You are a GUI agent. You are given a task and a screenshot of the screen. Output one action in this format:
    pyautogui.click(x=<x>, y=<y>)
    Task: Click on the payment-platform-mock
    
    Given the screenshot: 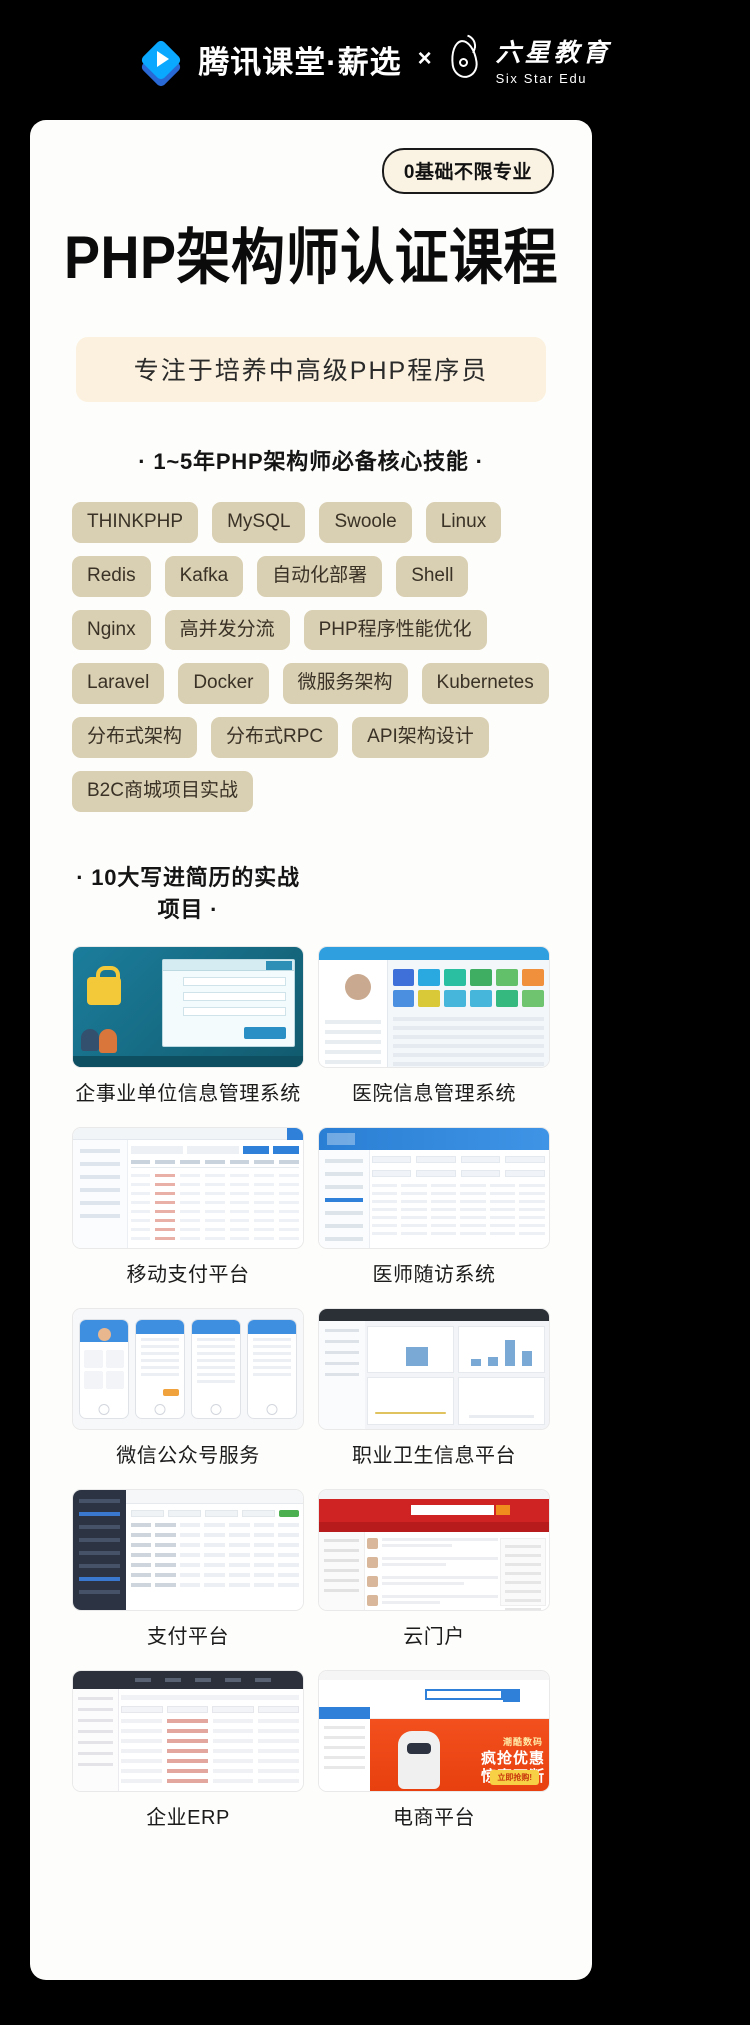 What is the action you would take?
    pyautogui.click(x=188, y=1549)
    